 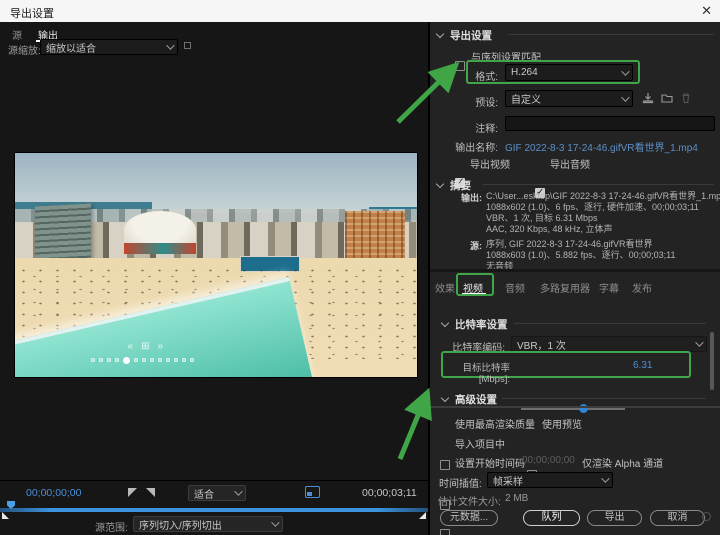 I want to click on summary-output-line: VBR、1 次, 目标 6.31 Mbps, so click(x=542, y=218).